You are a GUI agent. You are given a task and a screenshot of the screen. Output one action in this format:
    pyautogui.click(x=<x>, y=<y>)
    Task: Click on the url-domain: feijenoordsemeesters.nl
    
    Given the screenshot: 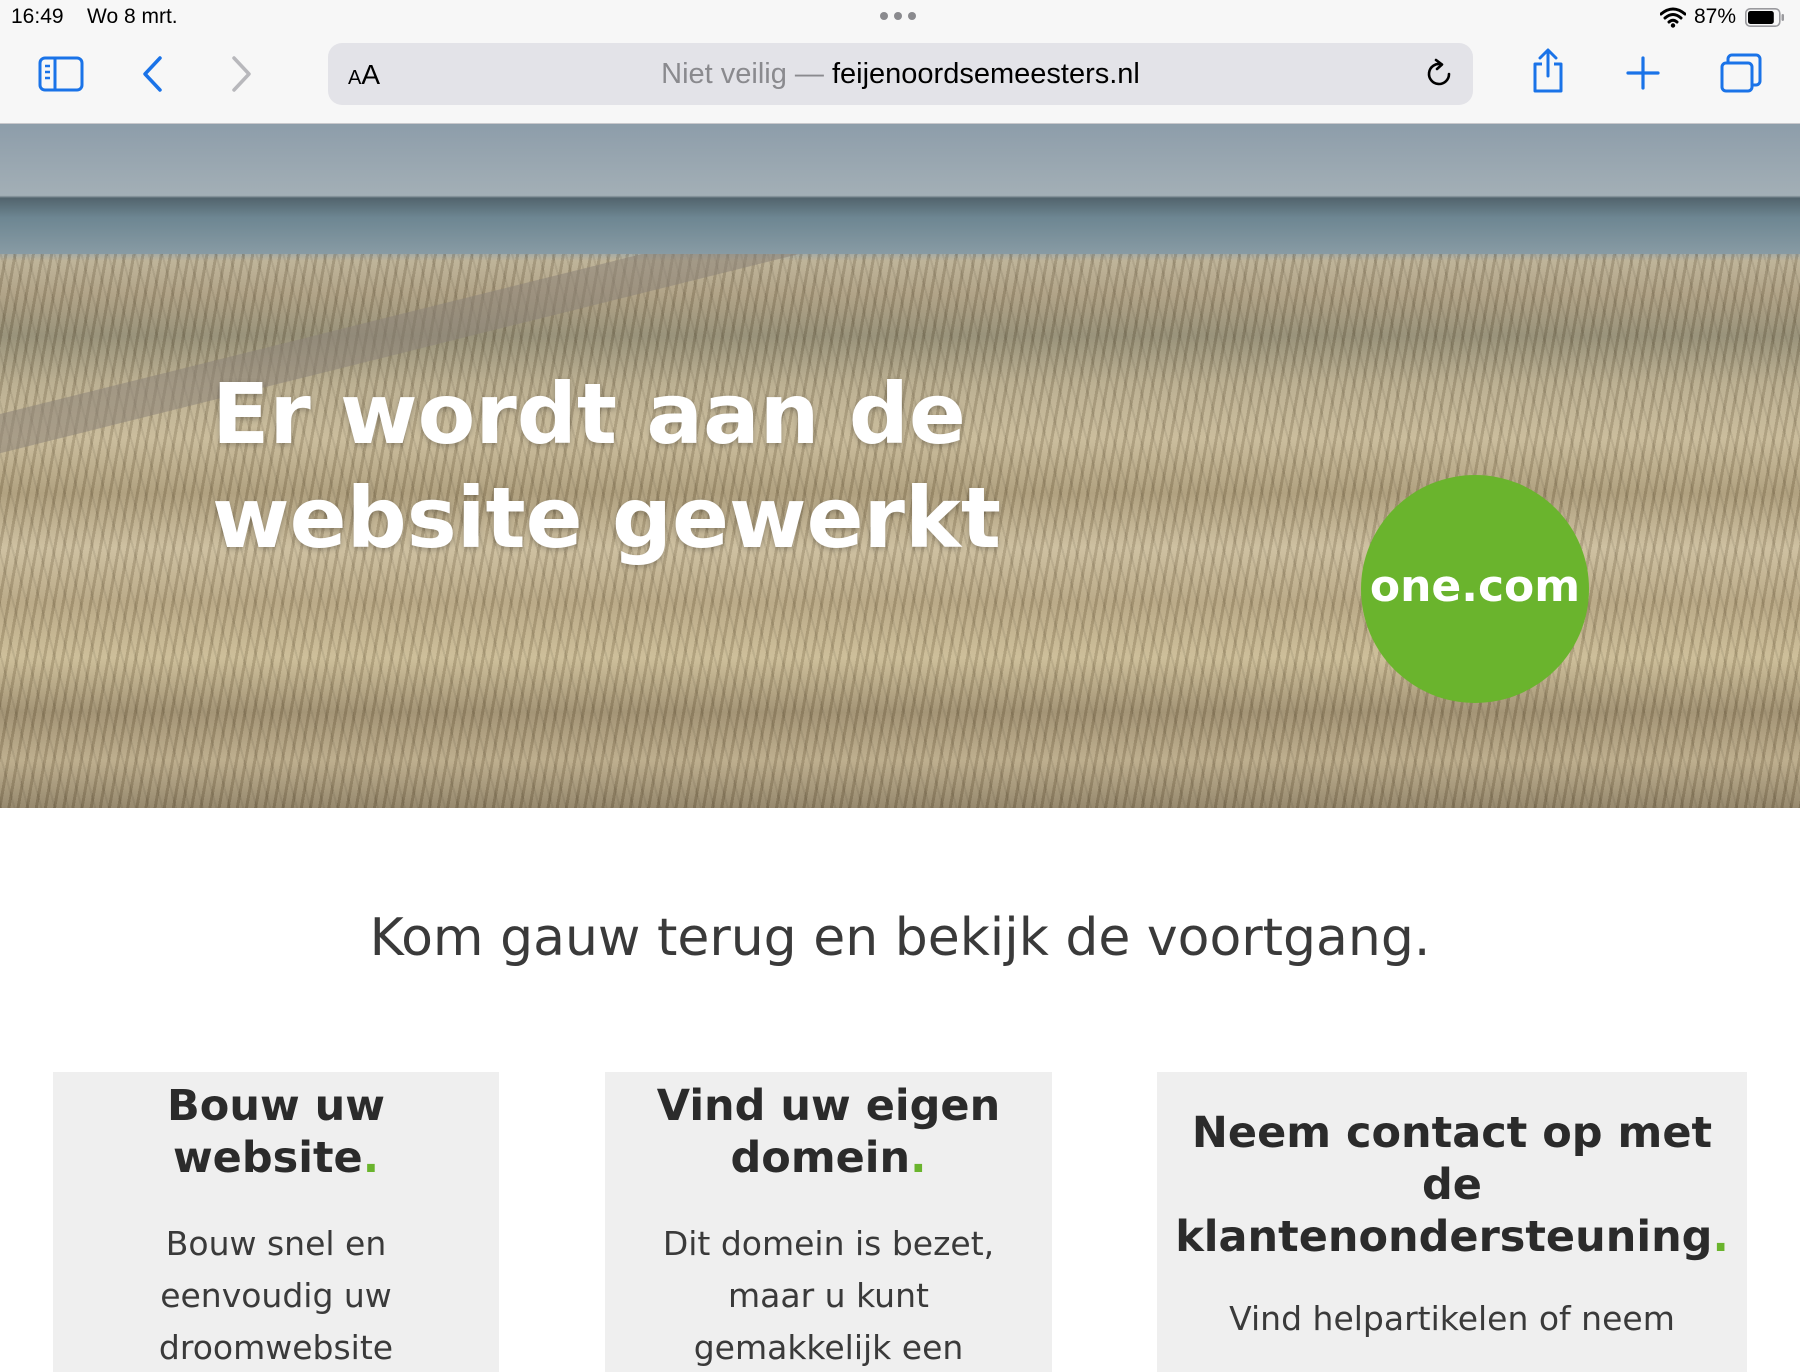 What is the action you would take?
    pyautogui.click(x=985, y=74)
    